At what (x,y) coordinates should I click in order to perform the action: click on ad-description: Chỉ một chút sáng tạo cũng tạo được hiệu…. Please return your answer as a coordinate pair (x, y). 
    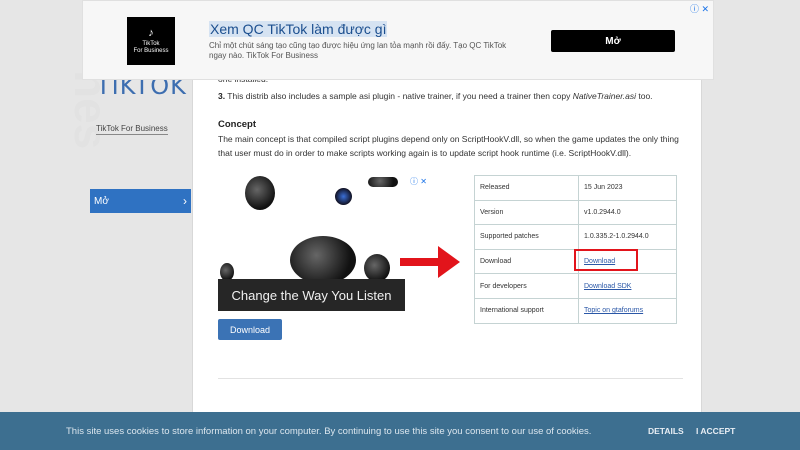
    Looking at the image, I should click on (358, 51).